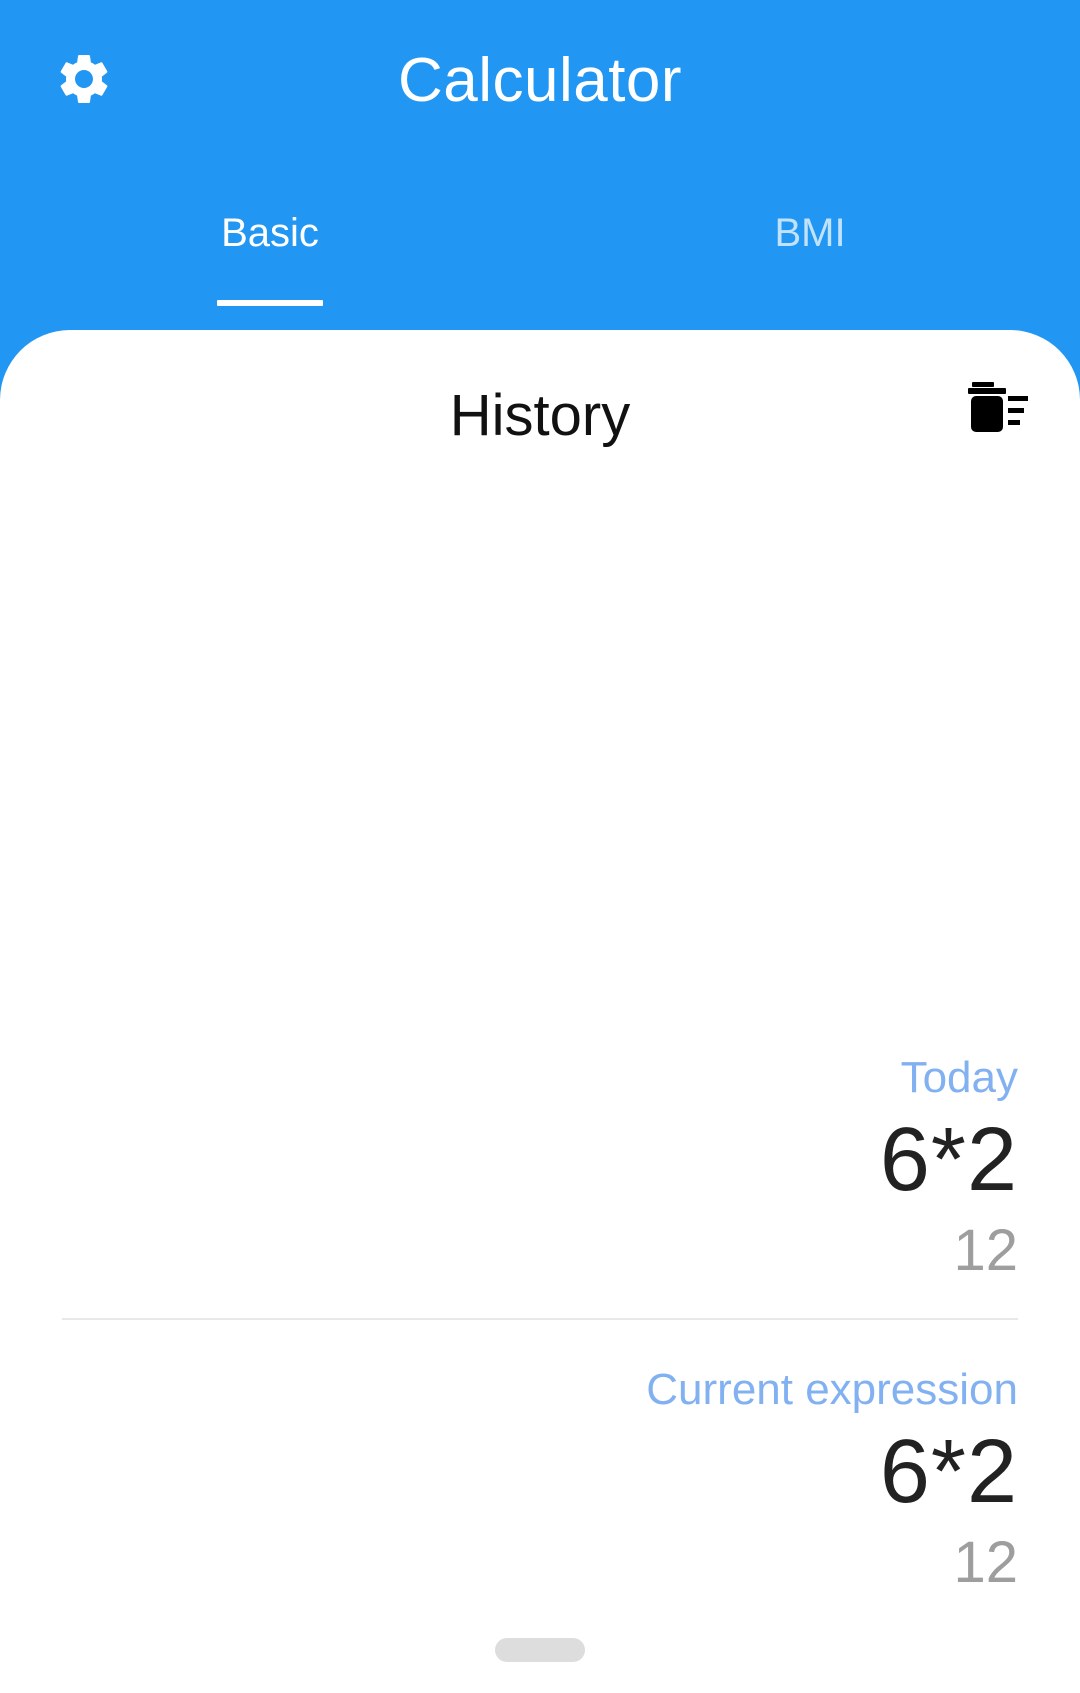  What do you see at coordinates (959, 1077) in the screenshot?
I see `history-section-header: Today` at bounding box center [959, 1077].